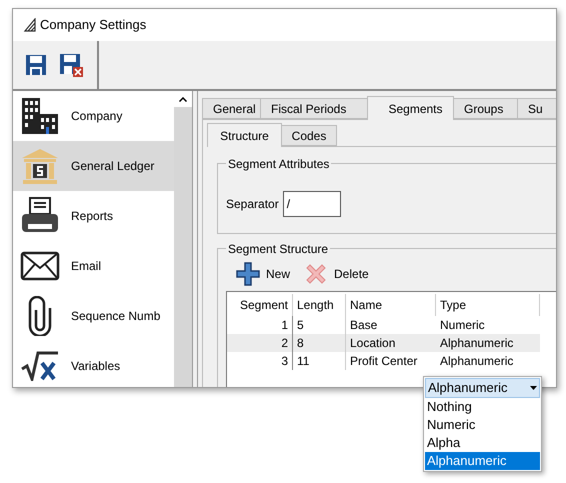 This screenshot has height=483, width=566. I want to click on save-icon, so click(36, 65).